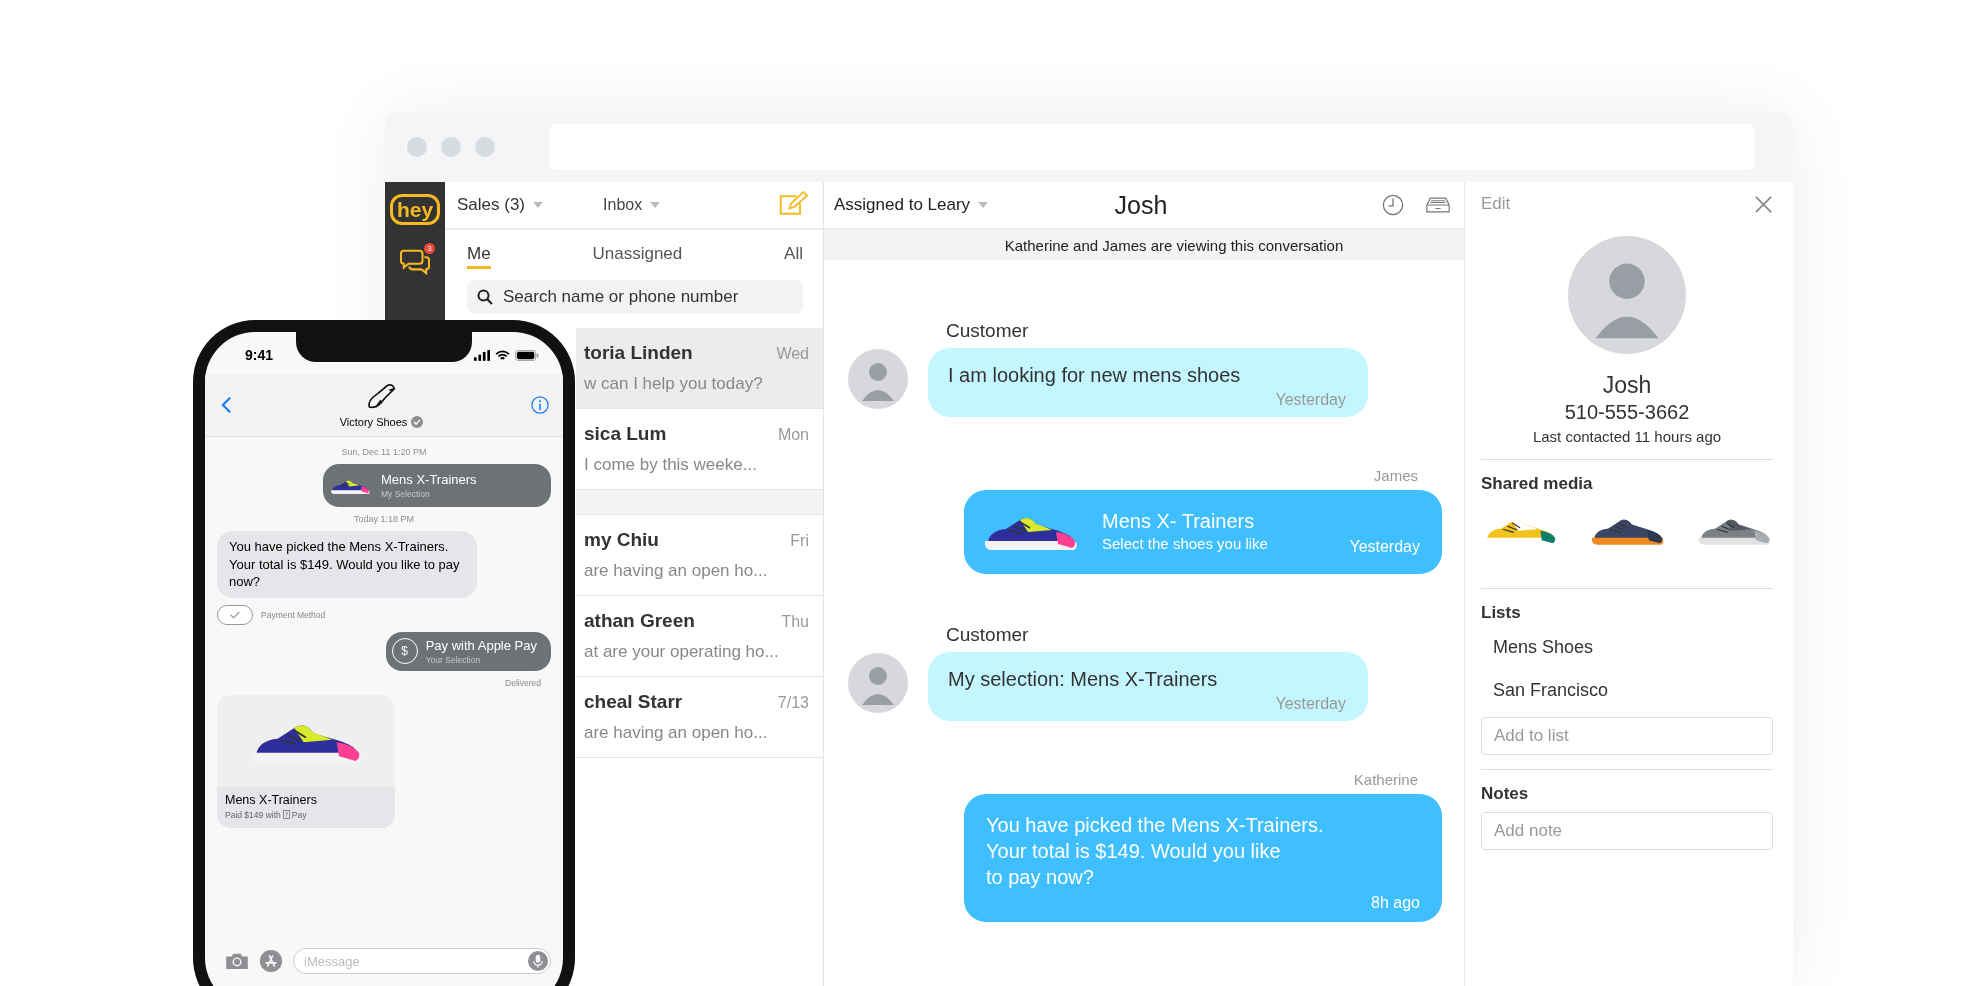 The width and height of the screenshot is (1988, 986). What do you see at coordinates (674, 384) in the screenshot?
I see `message-preview: w can I help you today?` at bounding box center [674, 384].